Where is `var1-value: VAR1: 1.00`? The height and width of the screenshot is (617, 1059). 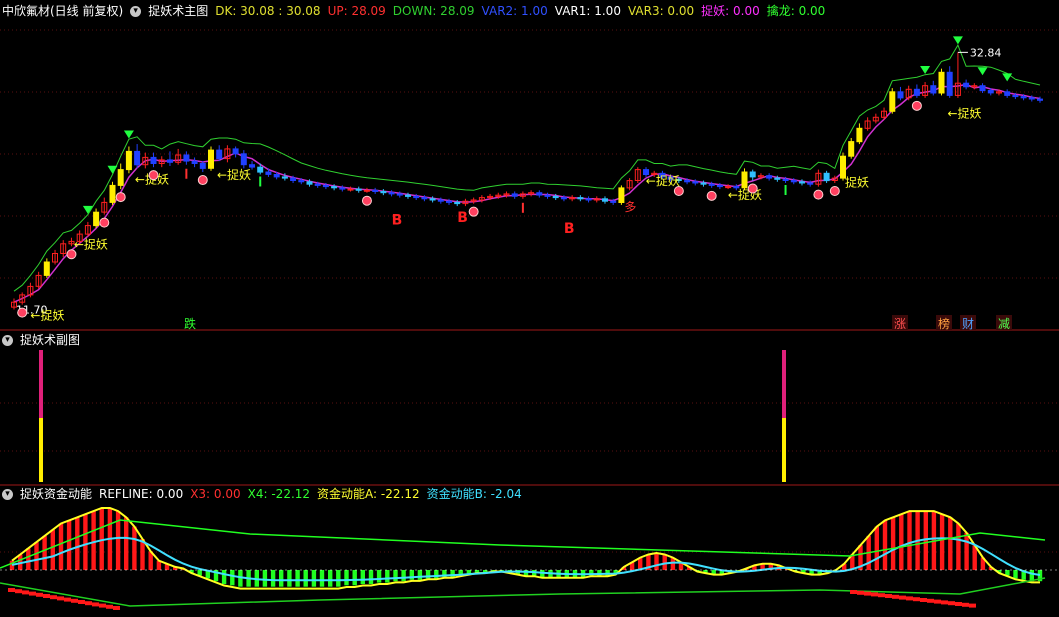
var1-value: VAR1: 1.00 is located at coordinates (587, 11).